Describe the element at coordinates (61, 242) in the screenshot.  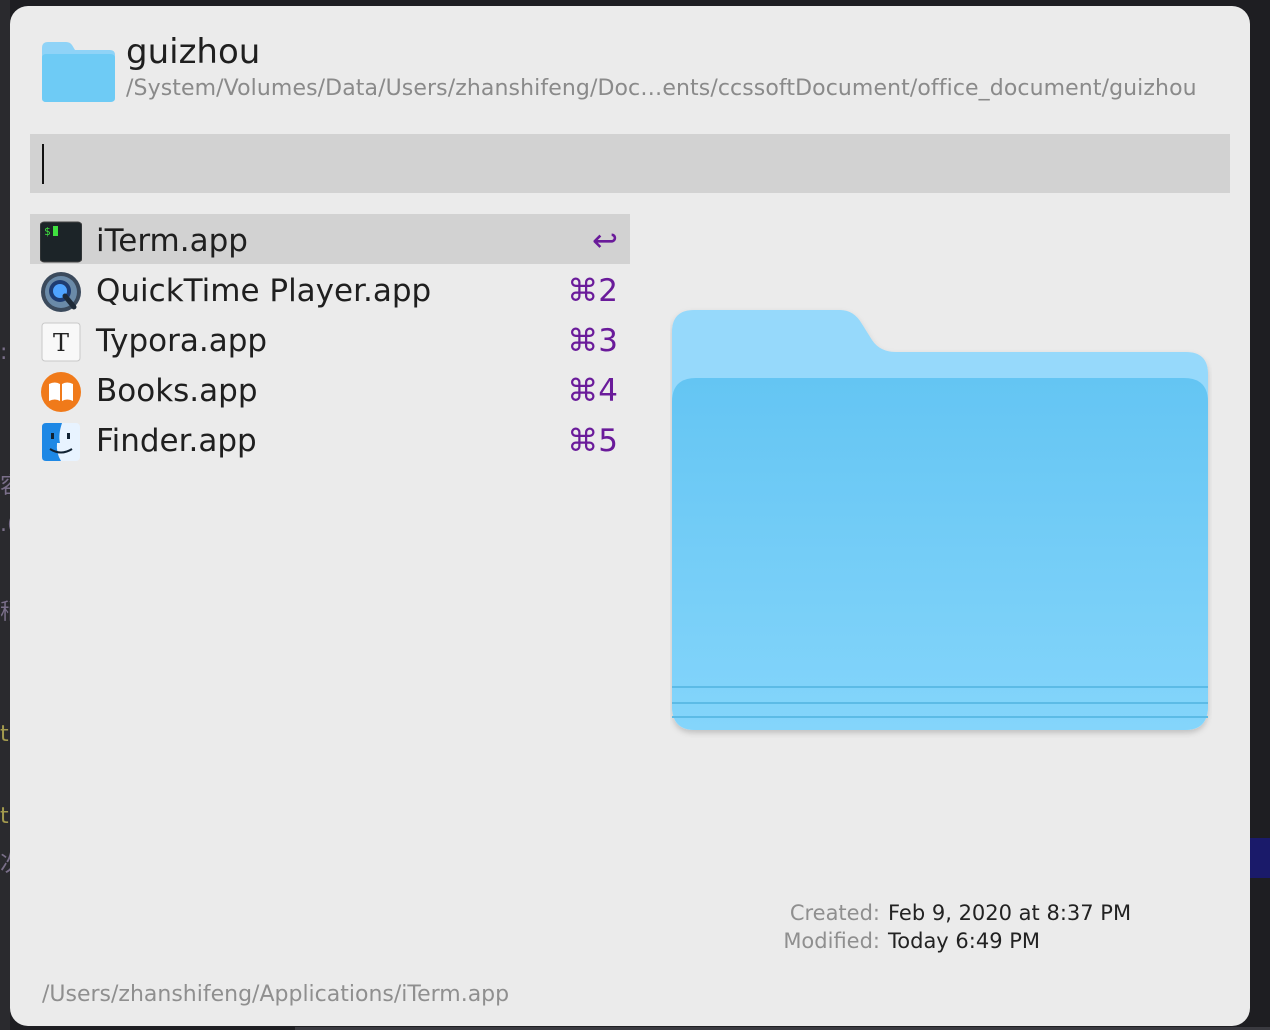
I see `iterm-icon: $` at that location.